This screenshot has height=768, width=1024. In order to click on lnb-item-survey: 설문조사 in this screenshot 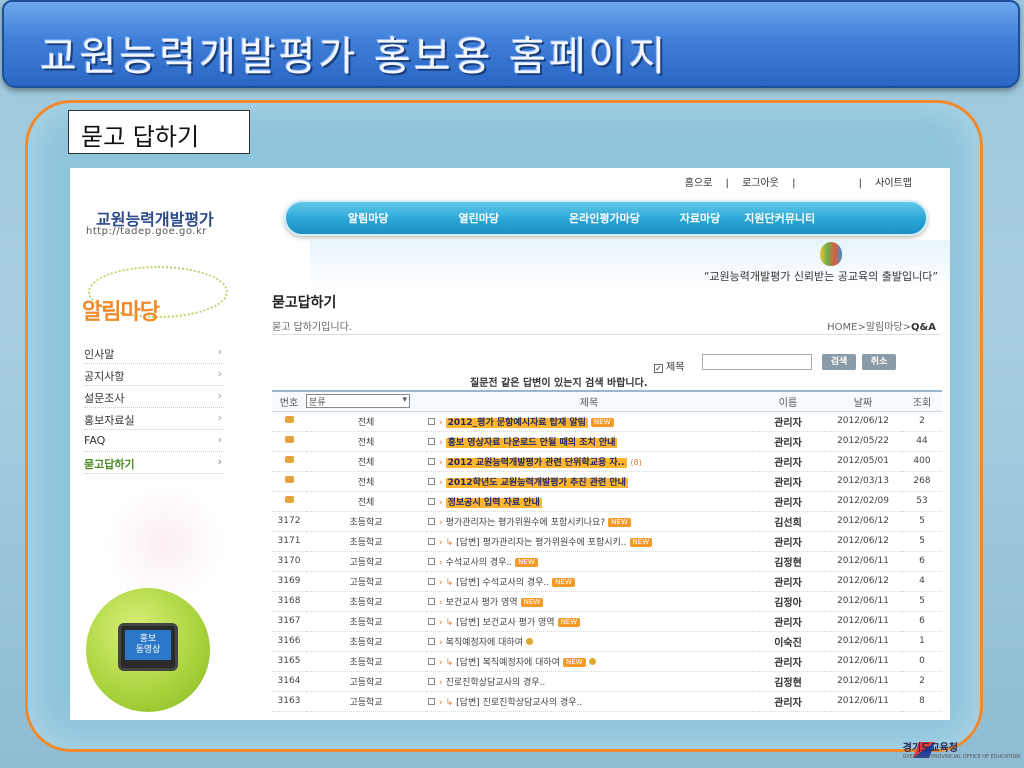, I will do `click(154, 397)`.